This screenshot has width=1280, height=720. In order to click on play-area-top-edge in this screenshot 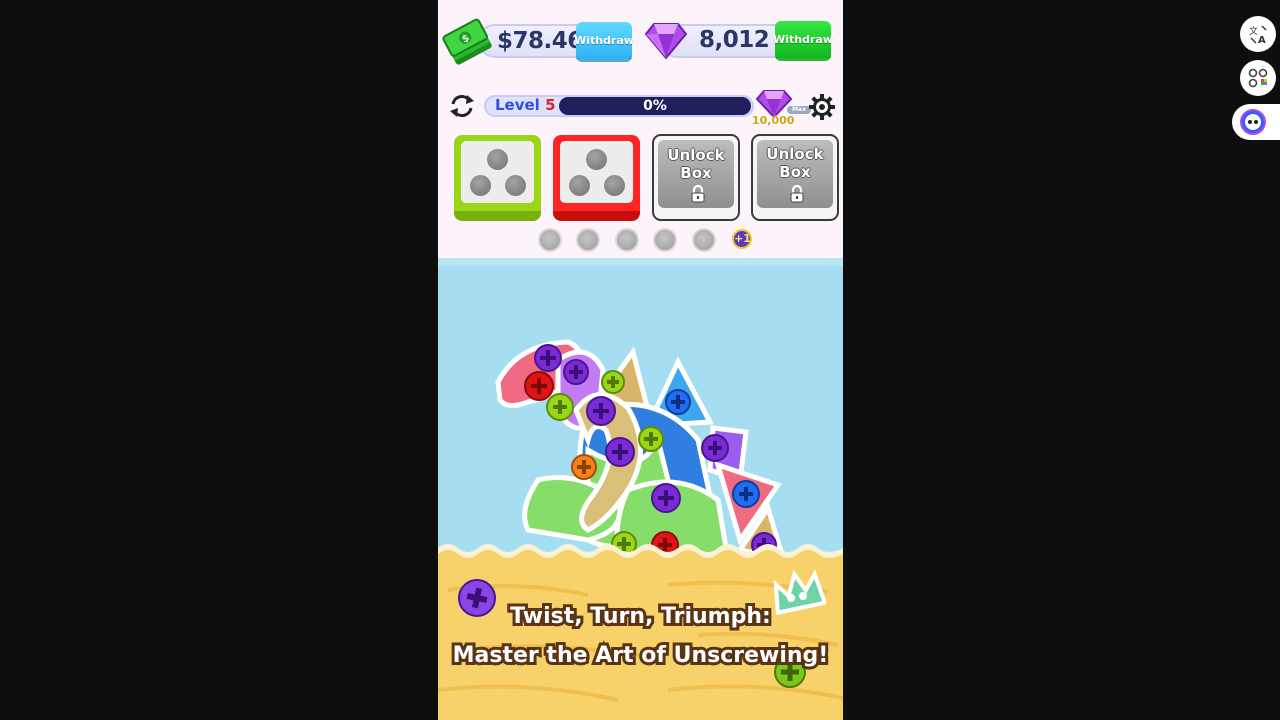, I will do `click(640, 262)`.